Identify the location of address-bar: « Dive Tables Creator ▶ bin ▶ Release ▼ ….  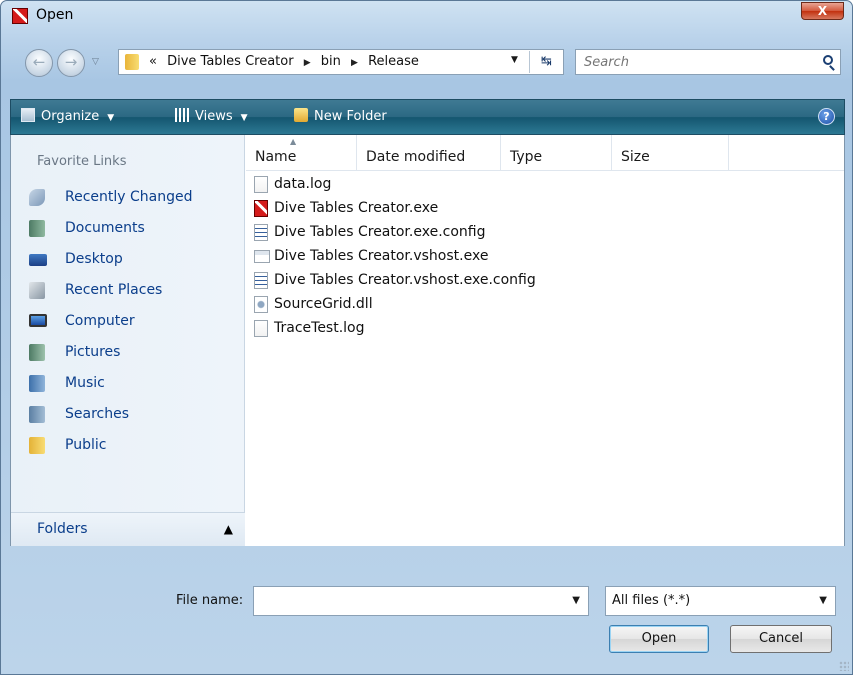
(341, 62).